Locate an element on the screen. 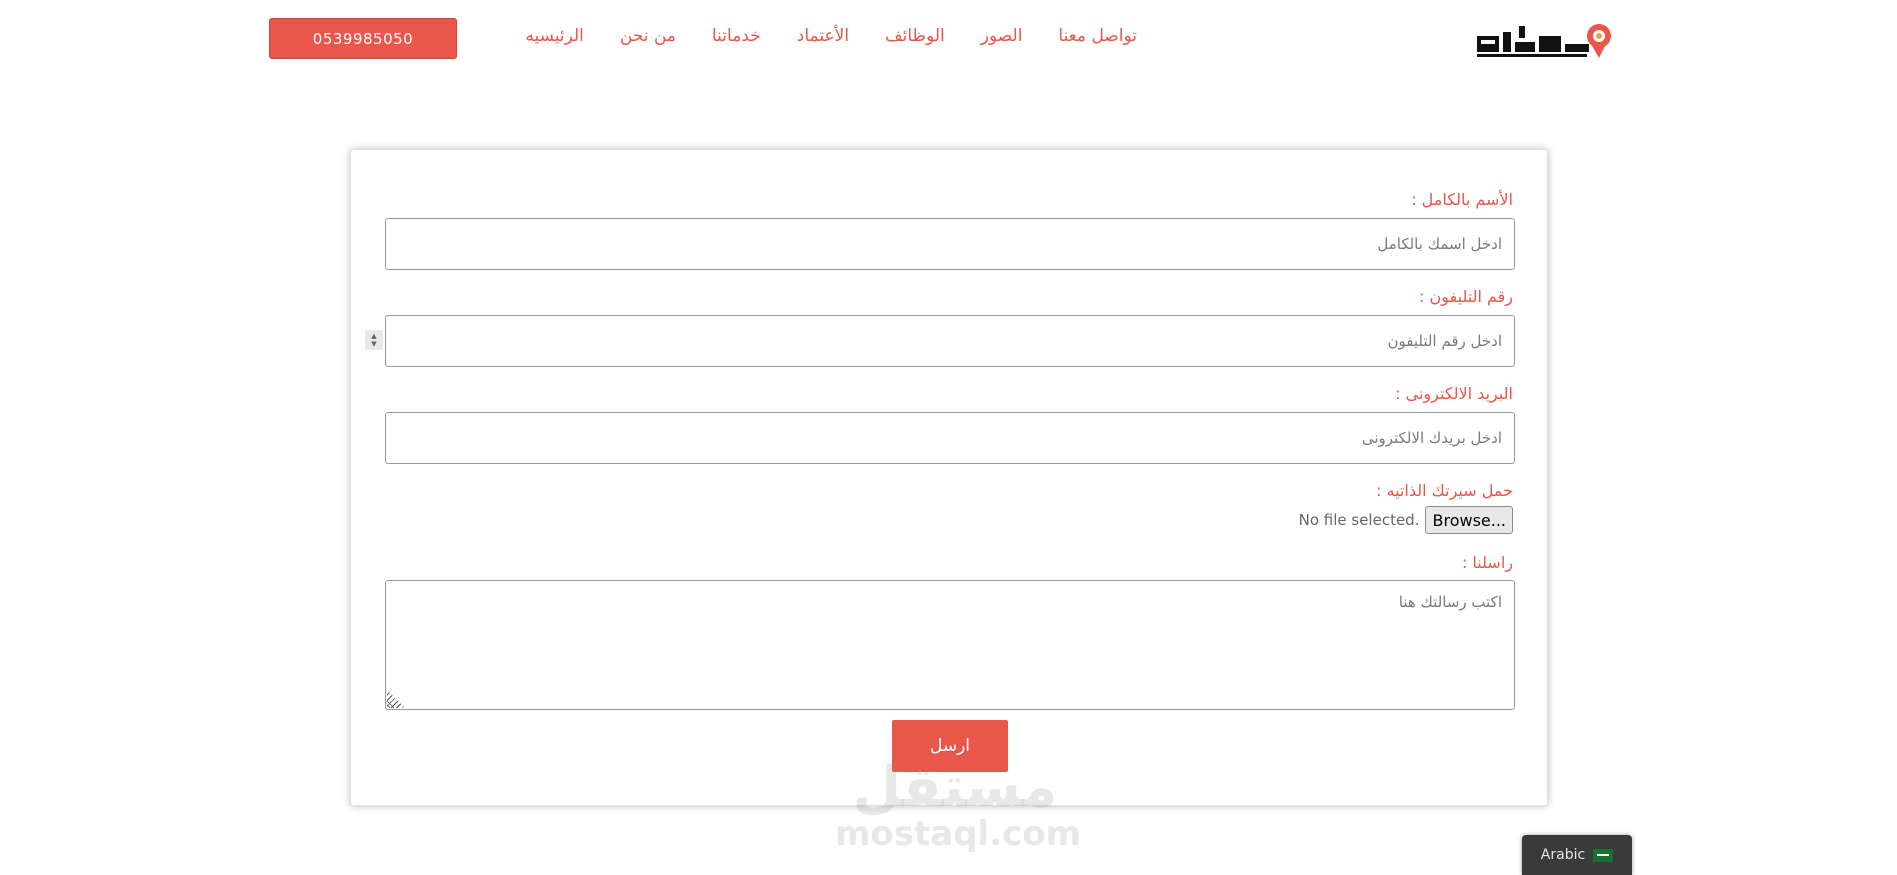 The image size is (1897, 875). nav-about: من نحن is located at coordinates (648, 36).